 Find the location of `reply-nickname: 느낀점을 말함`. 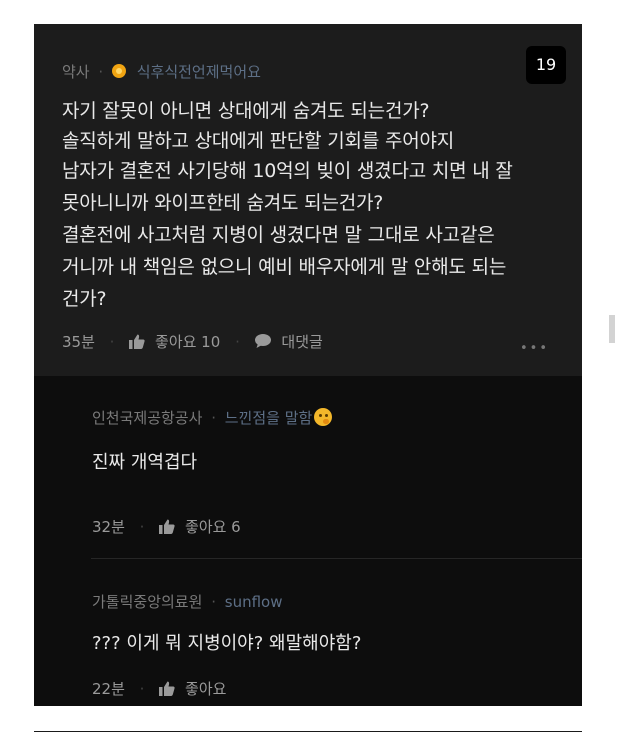

reply-nickname: 느낀점을 말함 is located at coordinates (269, 418).